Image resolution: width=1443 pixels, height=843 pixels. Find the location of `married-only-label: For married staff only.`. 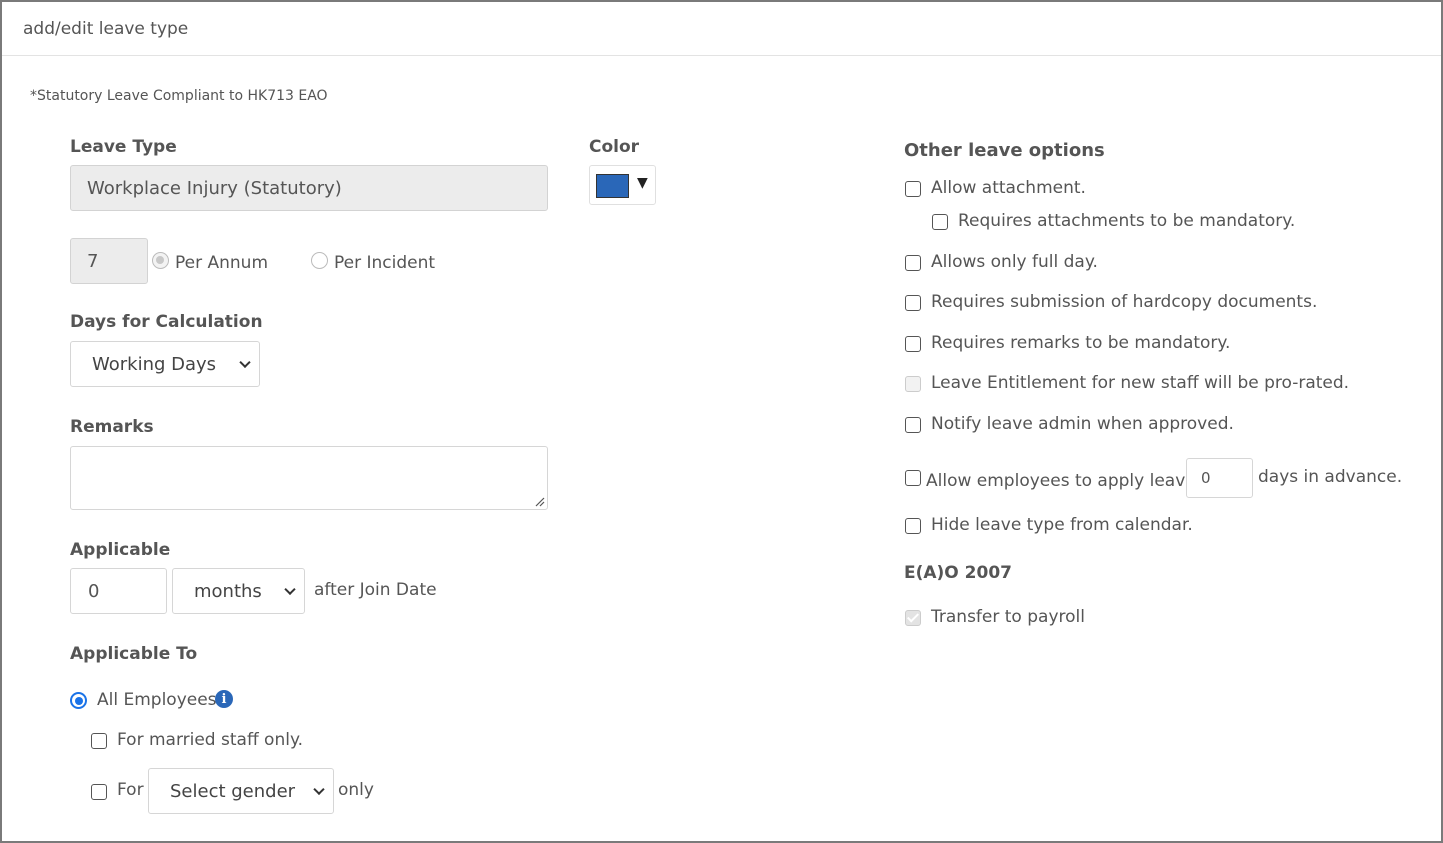

married-only-label: For married staff only. is located at coordinates (210, 740).